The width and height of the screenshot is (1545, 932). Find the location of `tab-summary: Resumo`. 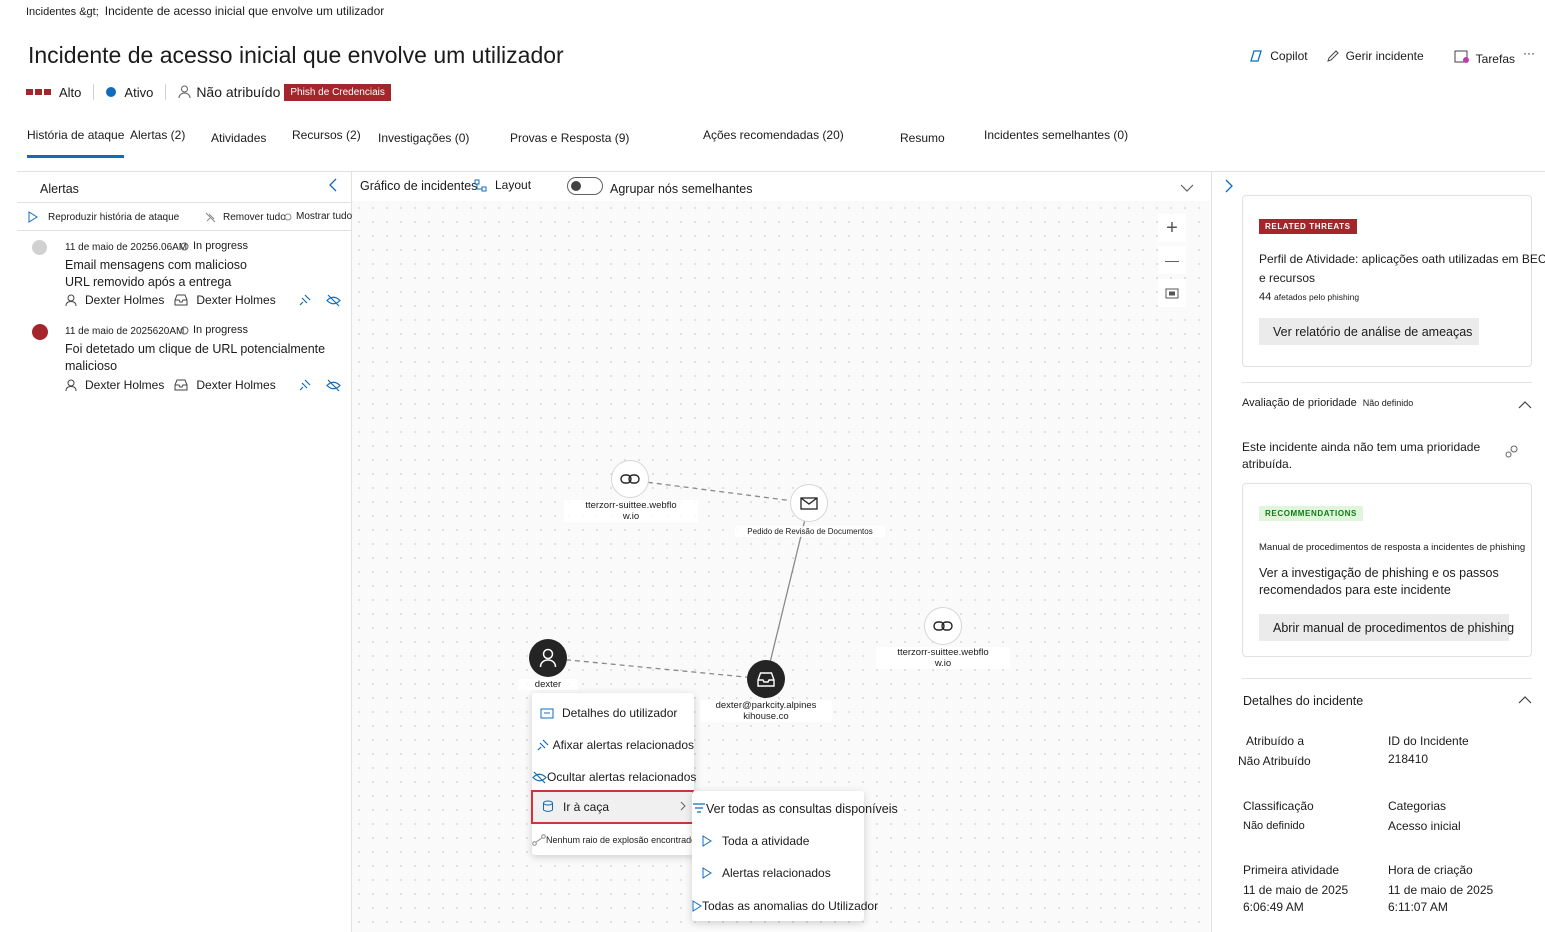

tab-summary: Resumo is located at coordinates (922, 138).